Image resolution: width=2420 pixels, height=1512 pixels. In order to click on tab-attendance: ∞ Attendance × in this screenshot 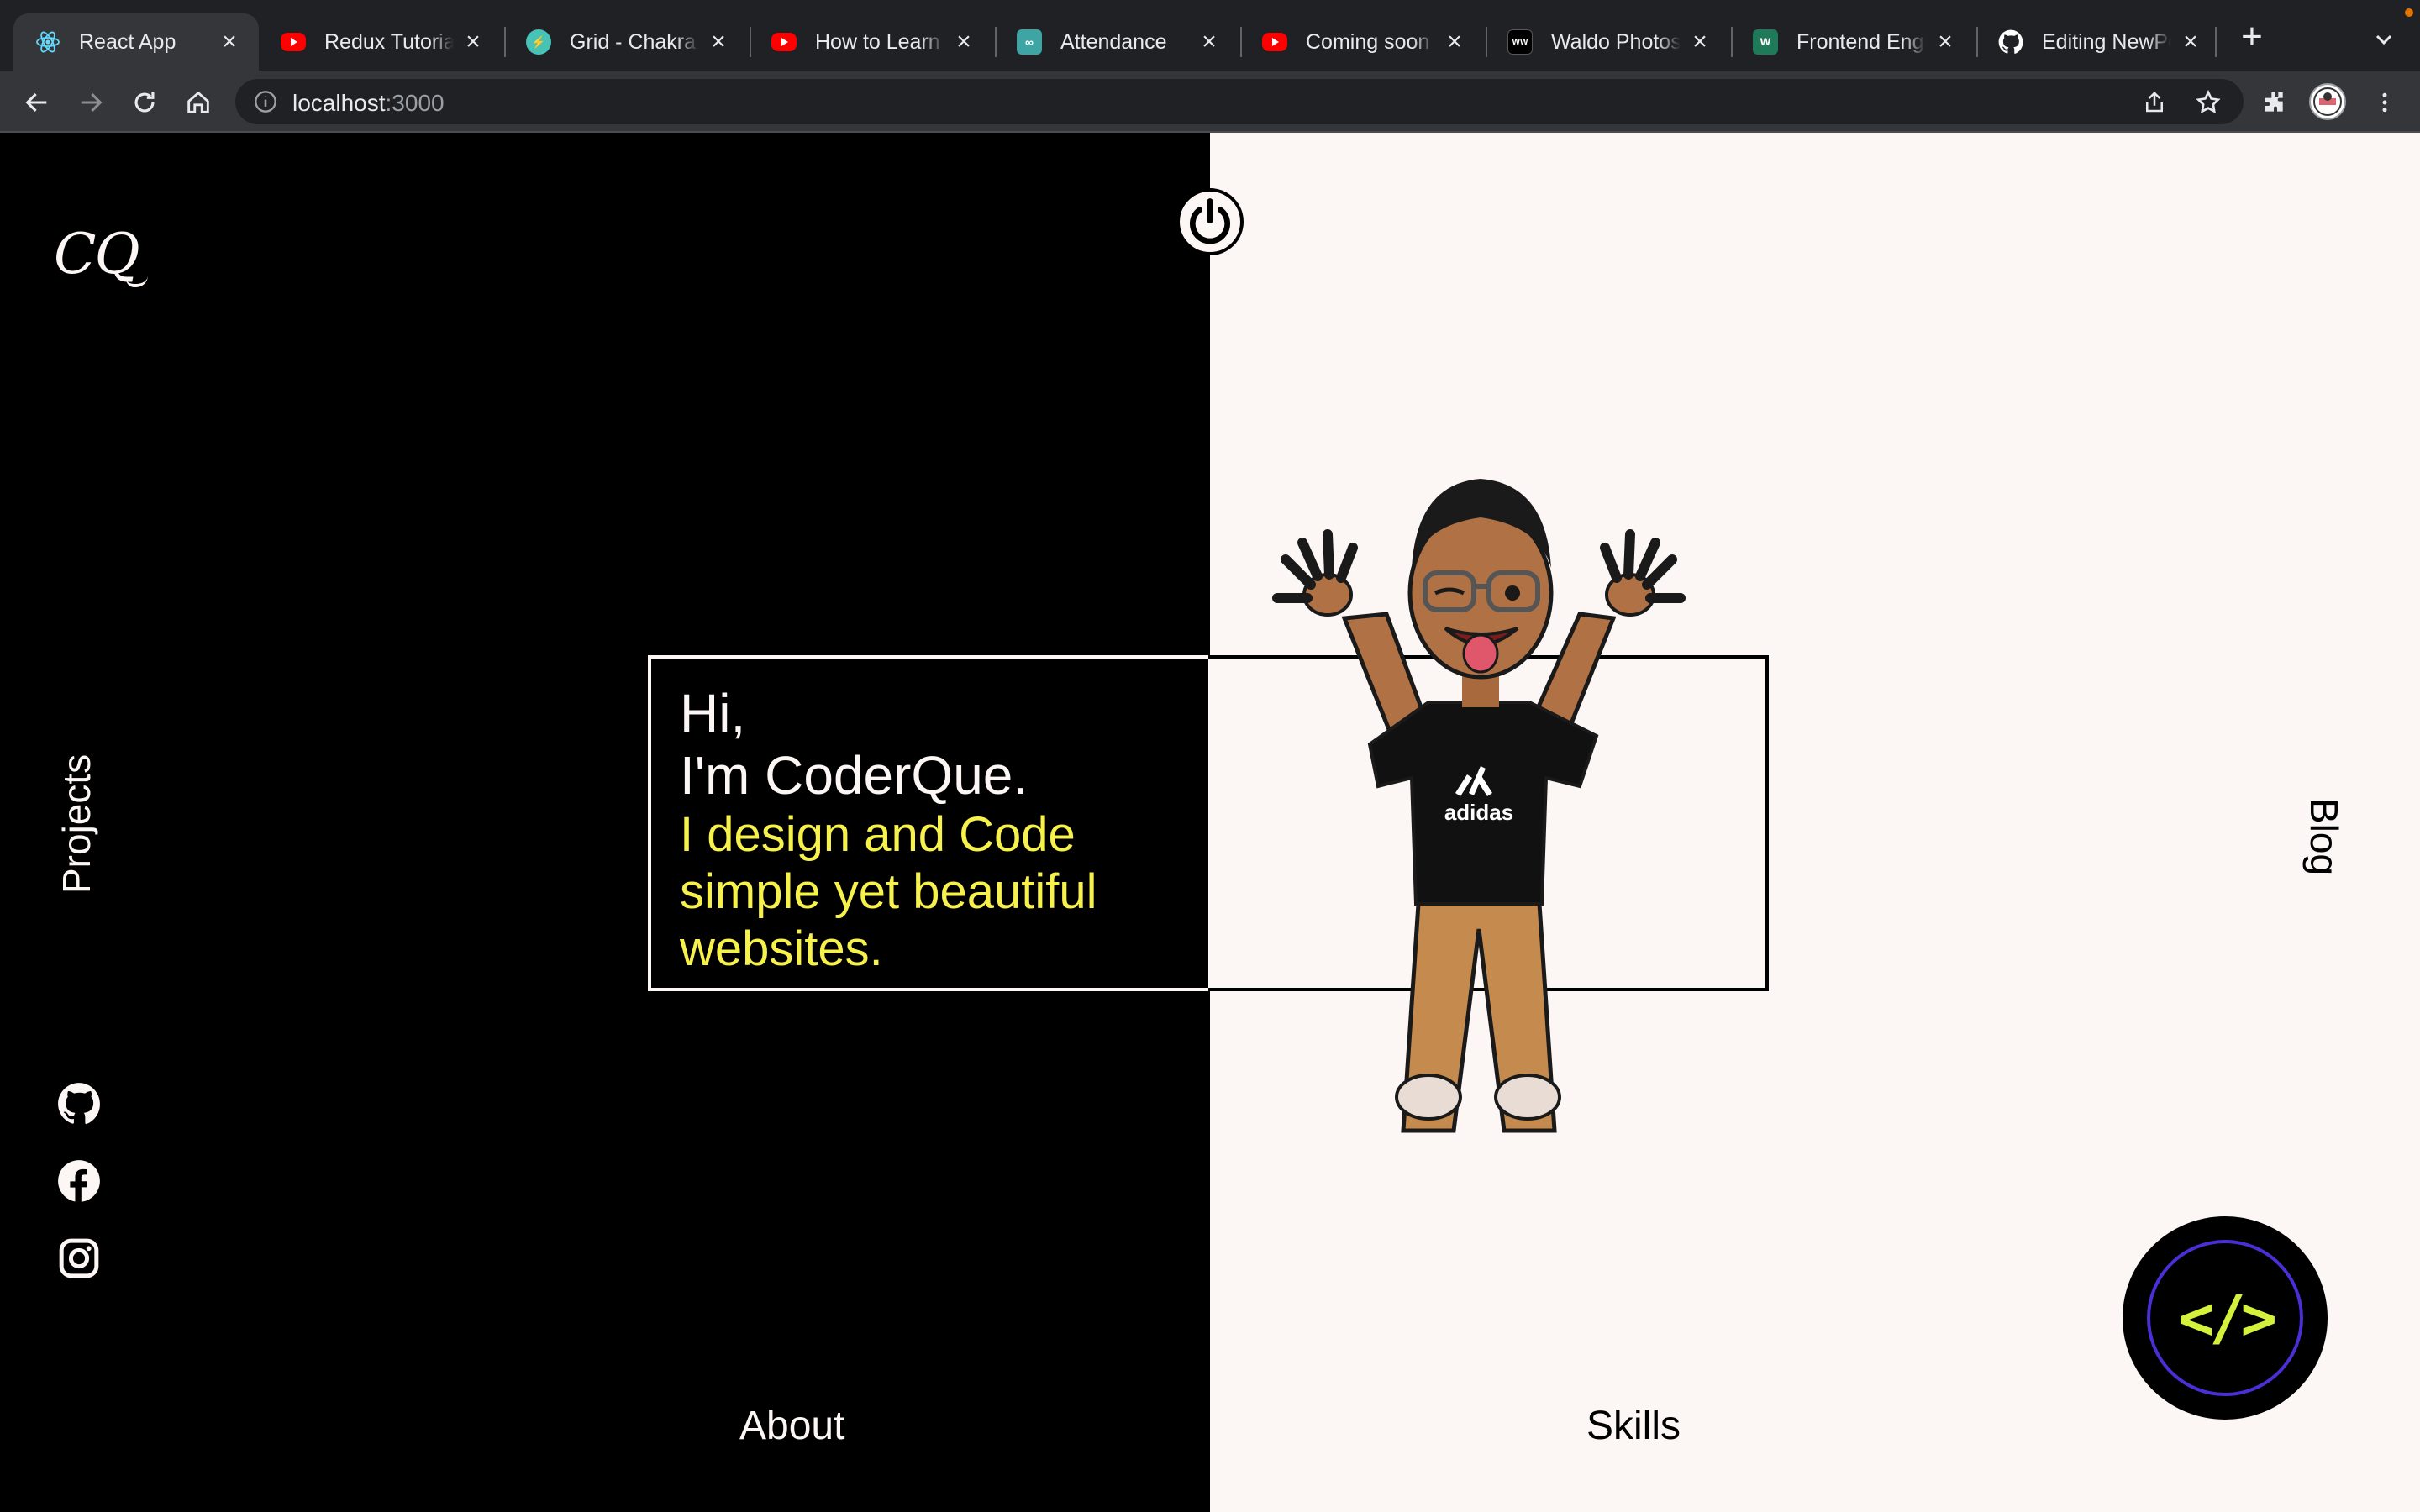, I will do `click(1117, 42)`.